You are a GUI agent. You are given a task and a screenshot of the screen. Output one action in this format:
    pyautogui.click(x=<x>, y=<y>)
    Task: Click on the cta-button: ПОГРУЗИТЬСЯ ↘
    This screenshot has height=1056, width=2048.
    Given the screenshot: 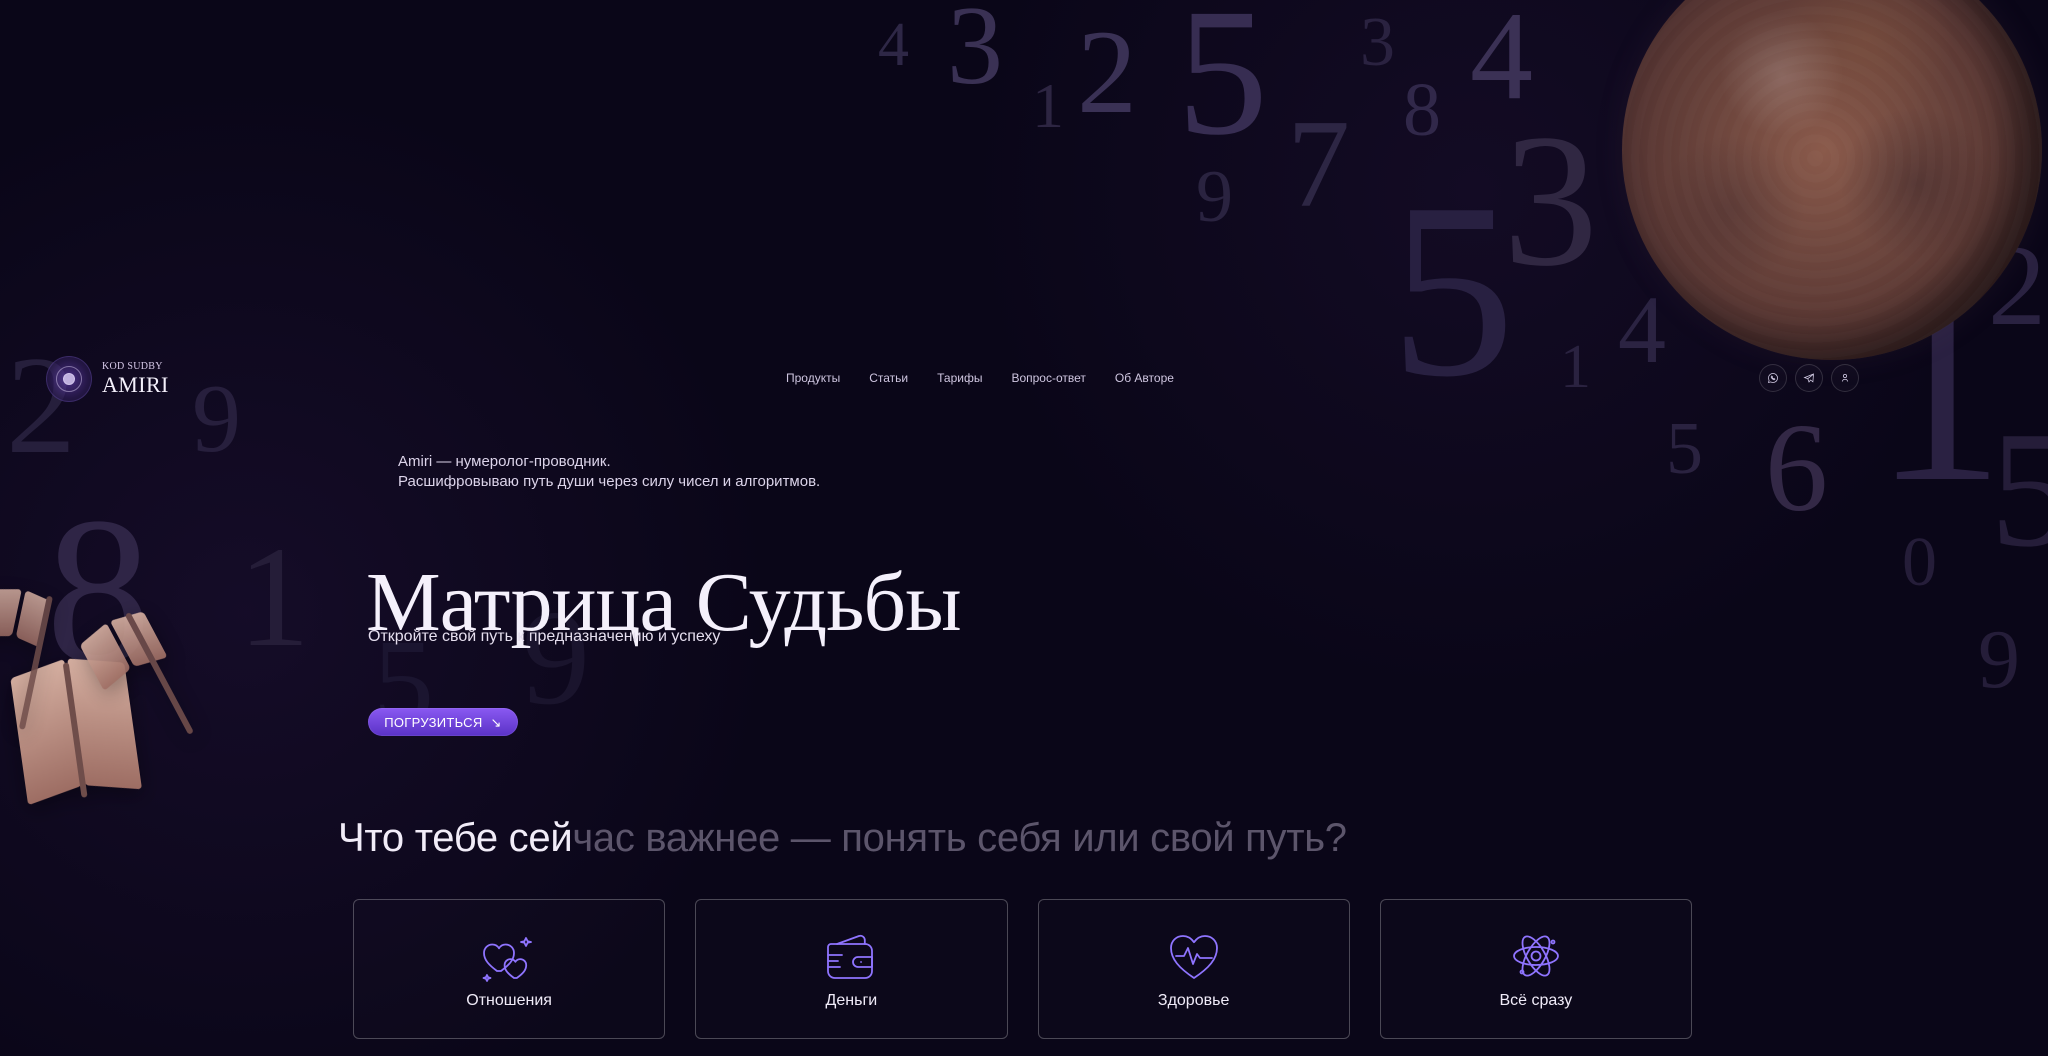 What is the action you would take?
    pyautogui.click(x=443, y=722)
    